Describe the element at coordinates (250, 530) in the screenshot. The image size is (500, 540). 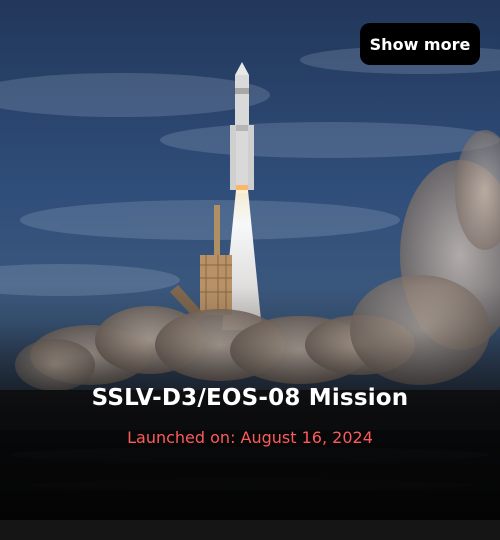
I see `card-footer-strip` at that location.